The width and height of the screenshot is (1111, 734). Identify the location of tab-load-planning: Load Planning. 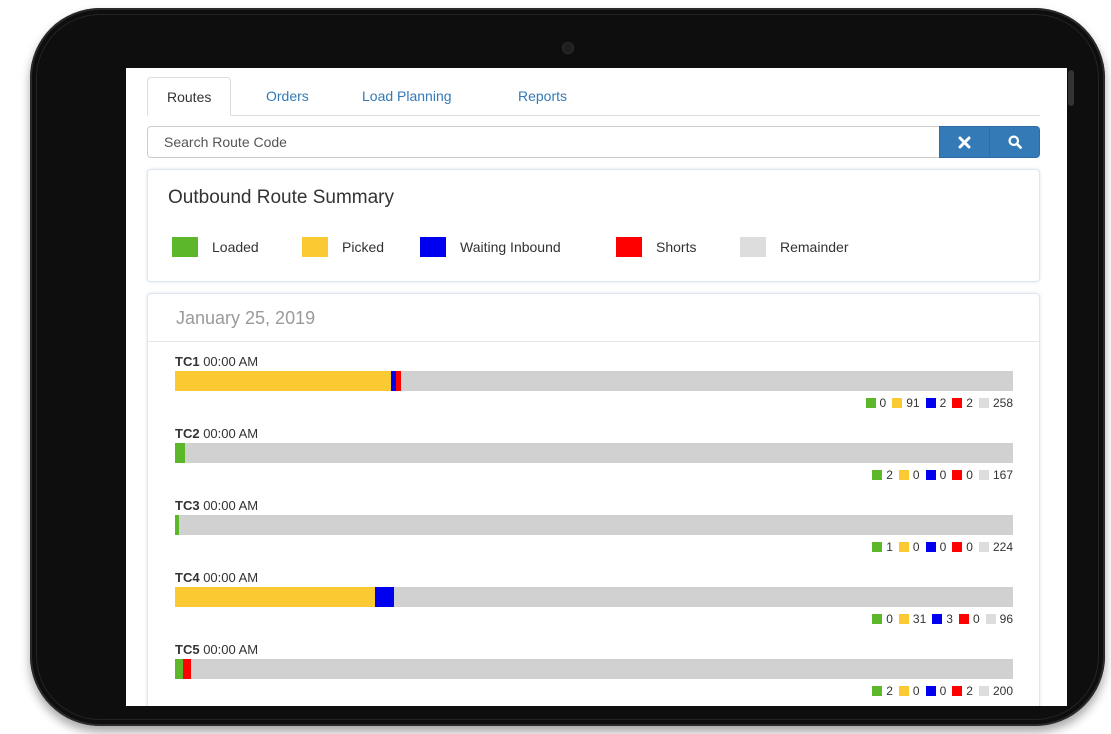
(407, 96).